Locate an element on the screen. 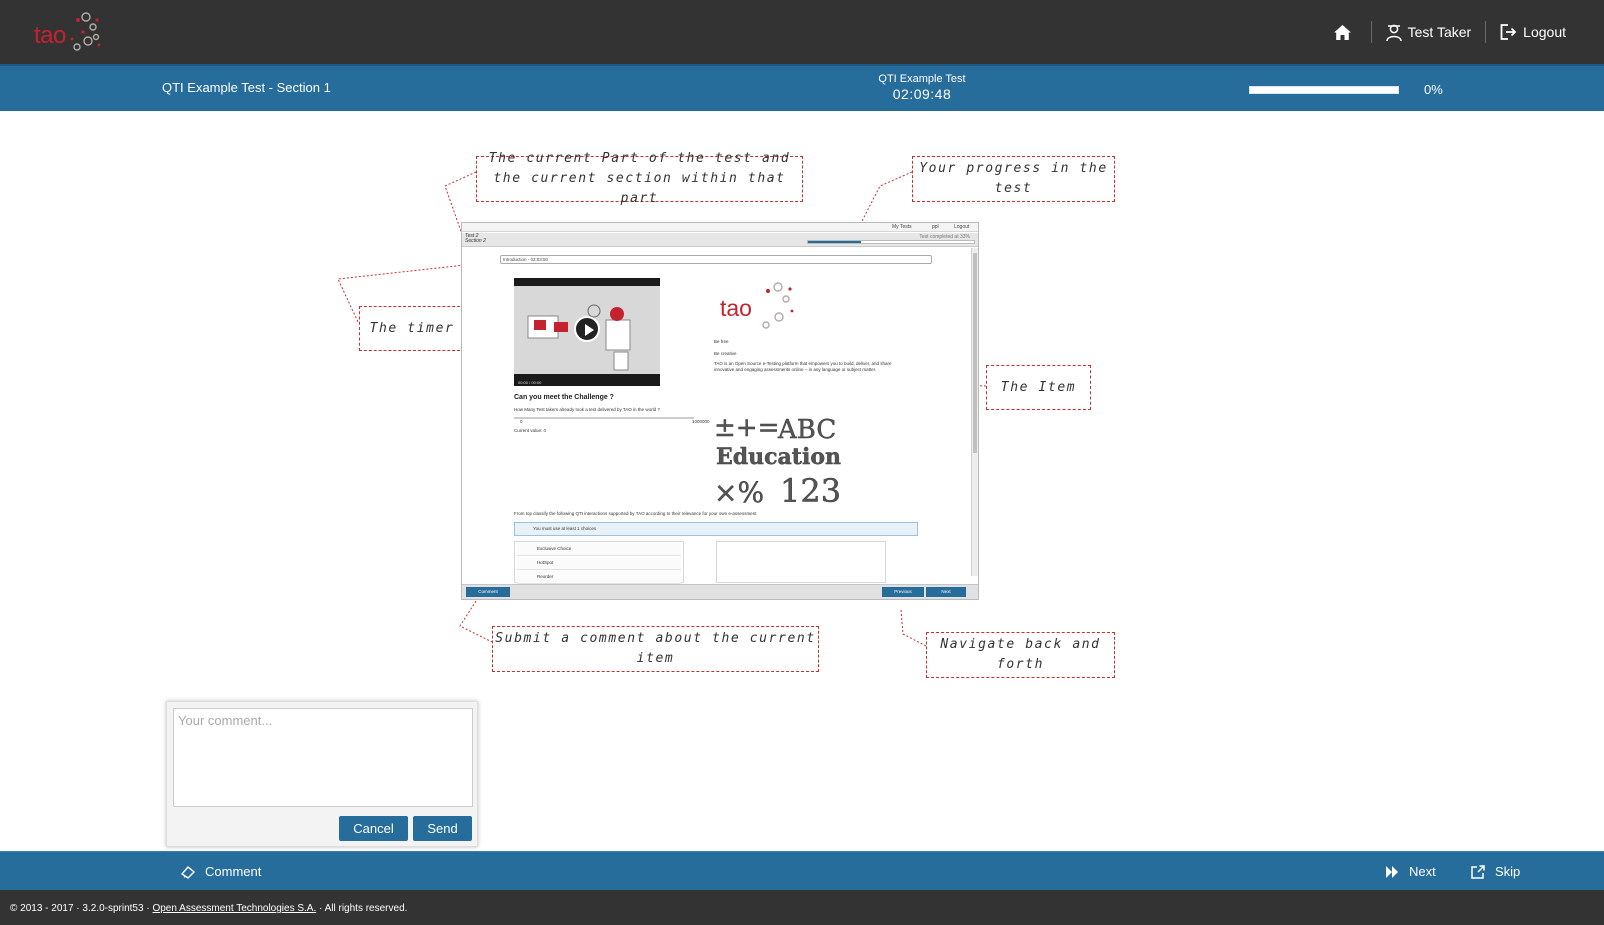 The width and height of the screenshot is (1604, 925). play-icon is located at coordinates (587, 329).